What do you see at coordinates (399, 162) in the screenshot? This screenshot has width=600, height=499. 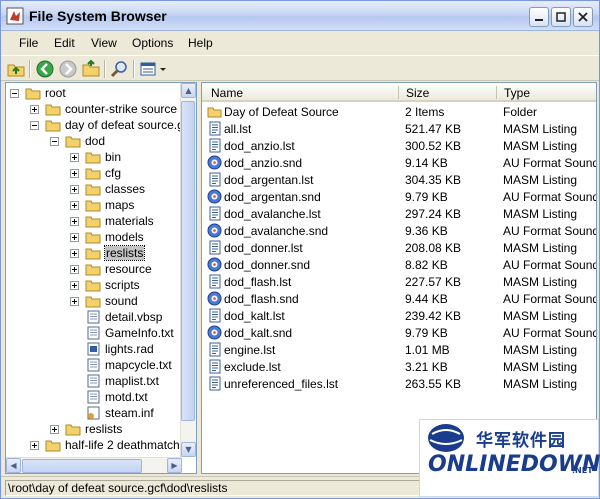 I see `list-item: dod_anzio.snd 9.14 KB AU Format Sound` at bounding box center [399, 162].